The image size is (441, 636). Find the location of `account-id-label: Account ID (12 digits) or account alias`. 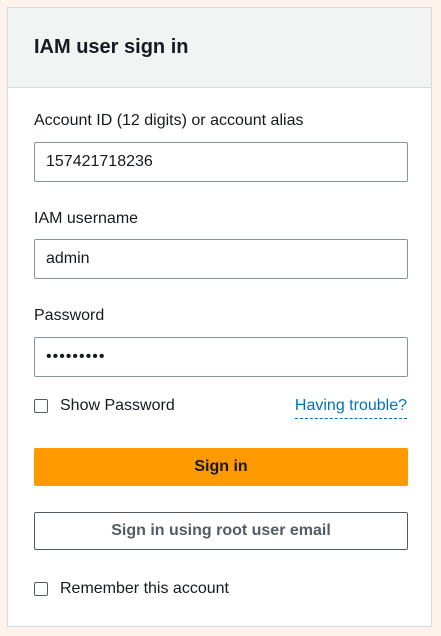

account-id-label: Account ID (12 digits) or account alias is located at coordinates (169, 120).